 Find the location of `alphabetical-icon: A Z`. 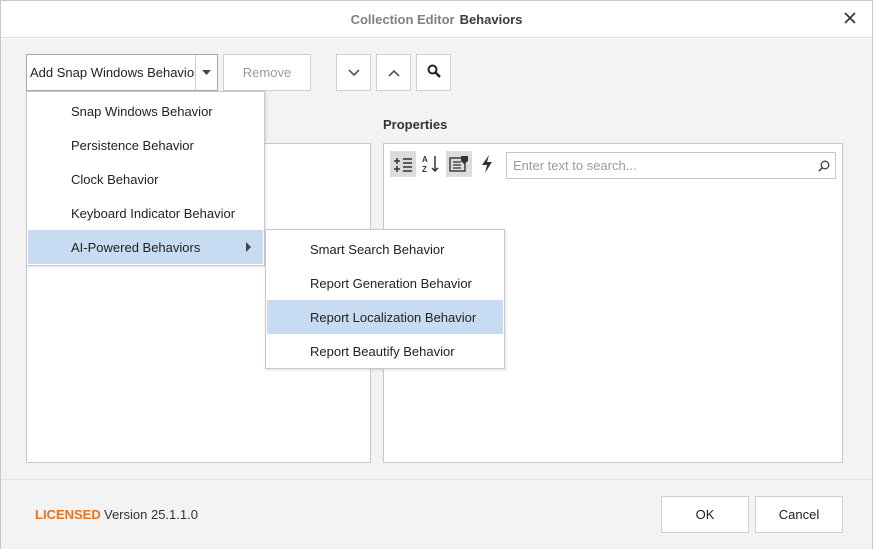

alphabetical-icon: A Z is located at coordinates (431, 164).